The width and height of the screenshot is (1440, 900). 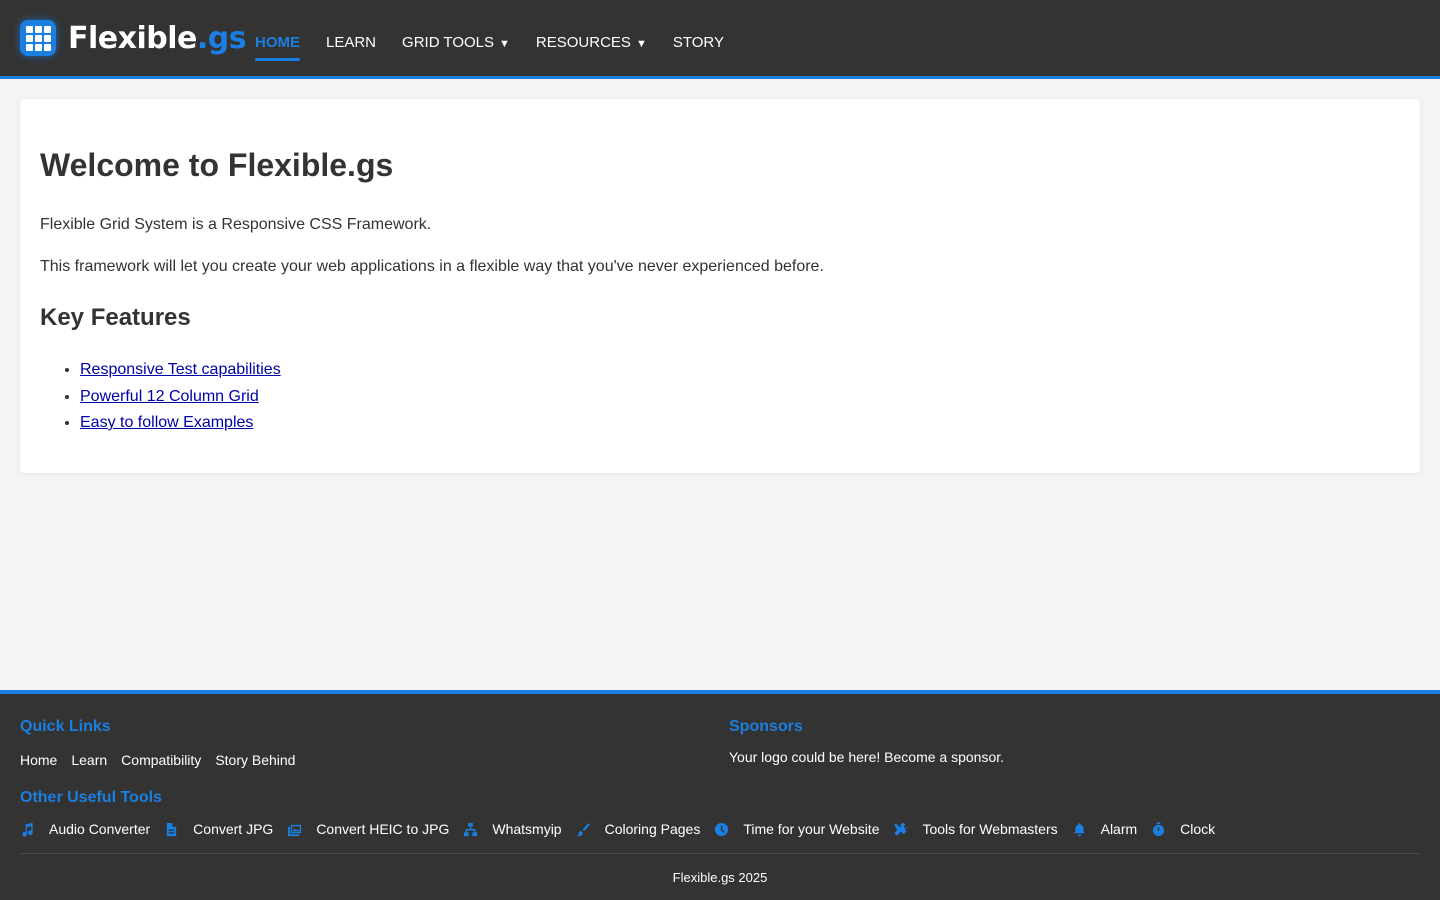 I want to click on site-logo: Flexible.gs, so click(x=133, y=38).